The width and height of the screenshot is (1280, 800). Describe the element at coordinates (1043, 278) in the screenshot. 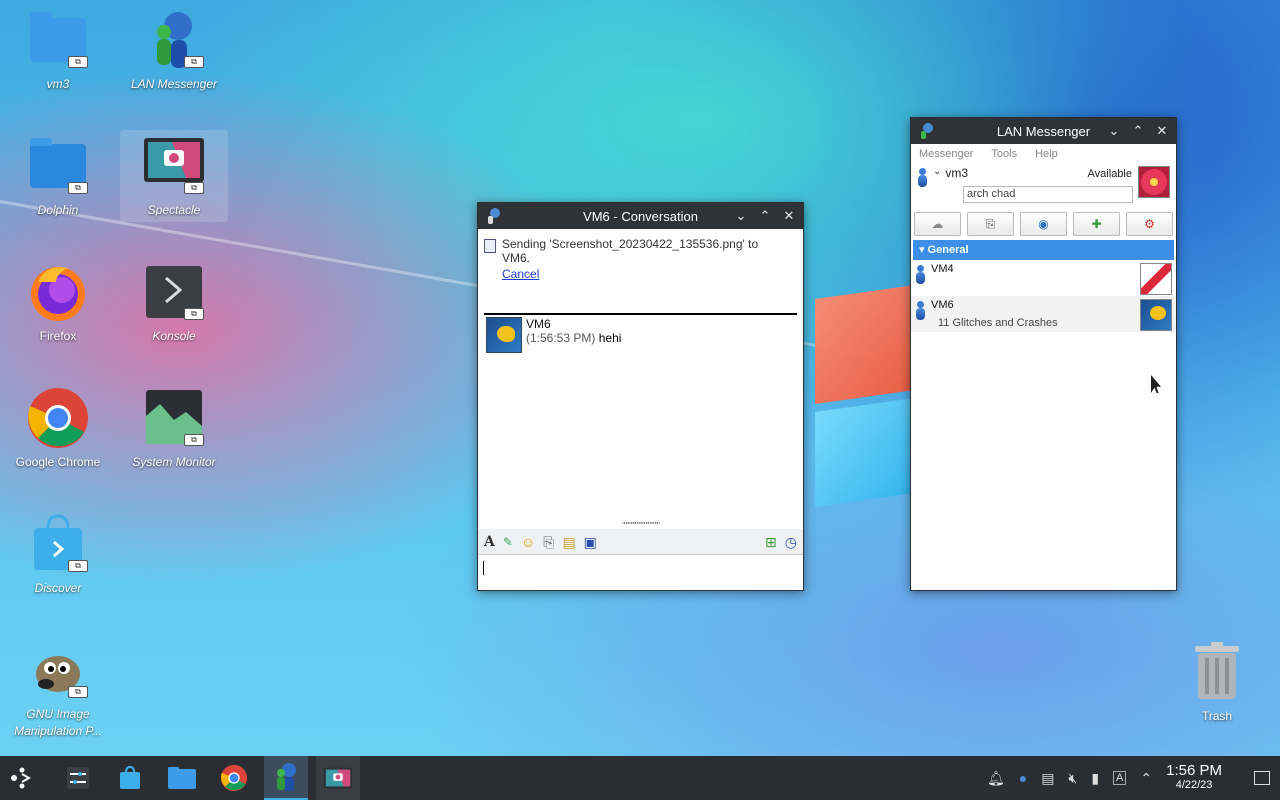

I see `contact-item: VM4` at that location.